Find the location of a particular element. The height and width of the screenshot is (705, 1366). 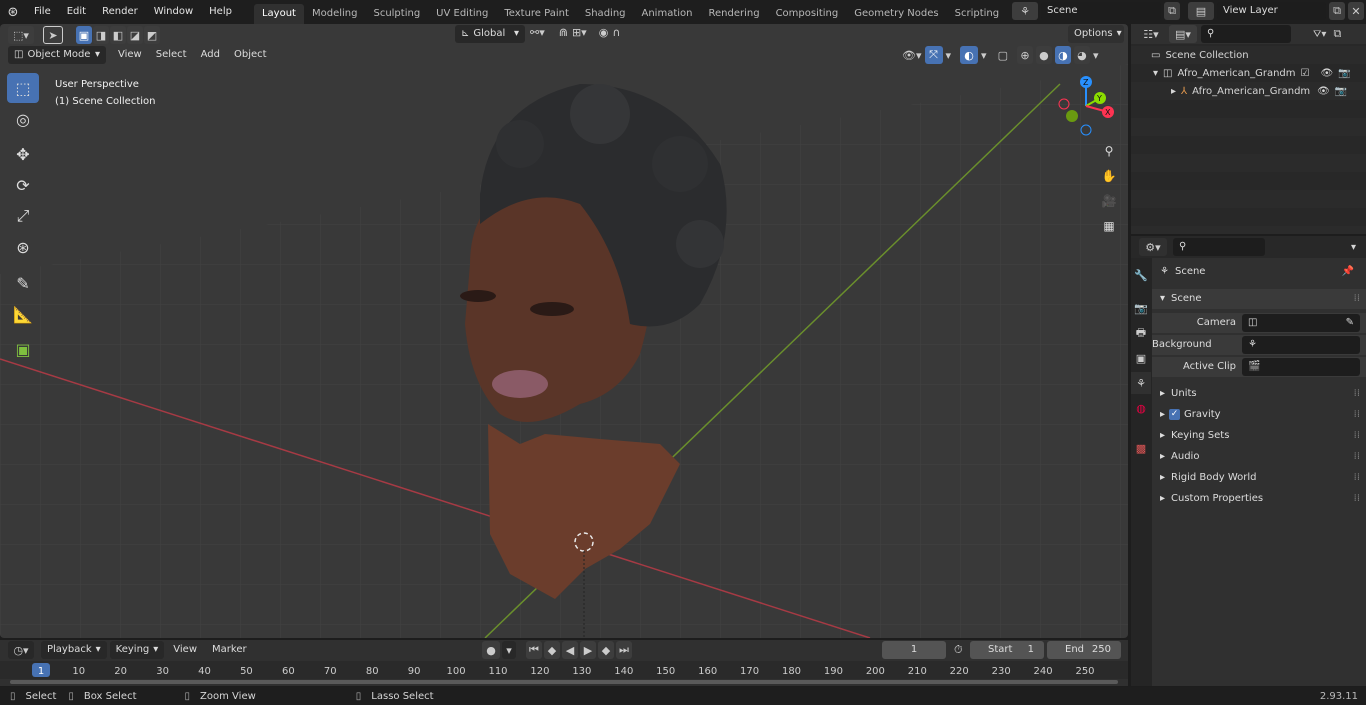

expand-right-icon: ▸ is located at coordinates (1173, 91).